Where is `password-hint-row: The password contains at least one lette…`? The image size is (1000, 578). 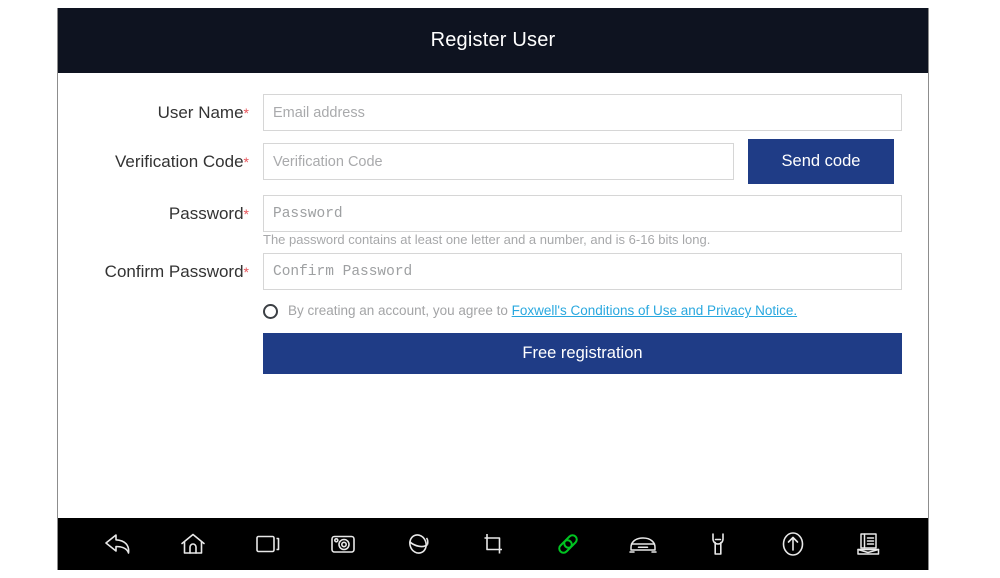
password-hint-row: The password contains at least one lette… is located at coordinates (493, 240).